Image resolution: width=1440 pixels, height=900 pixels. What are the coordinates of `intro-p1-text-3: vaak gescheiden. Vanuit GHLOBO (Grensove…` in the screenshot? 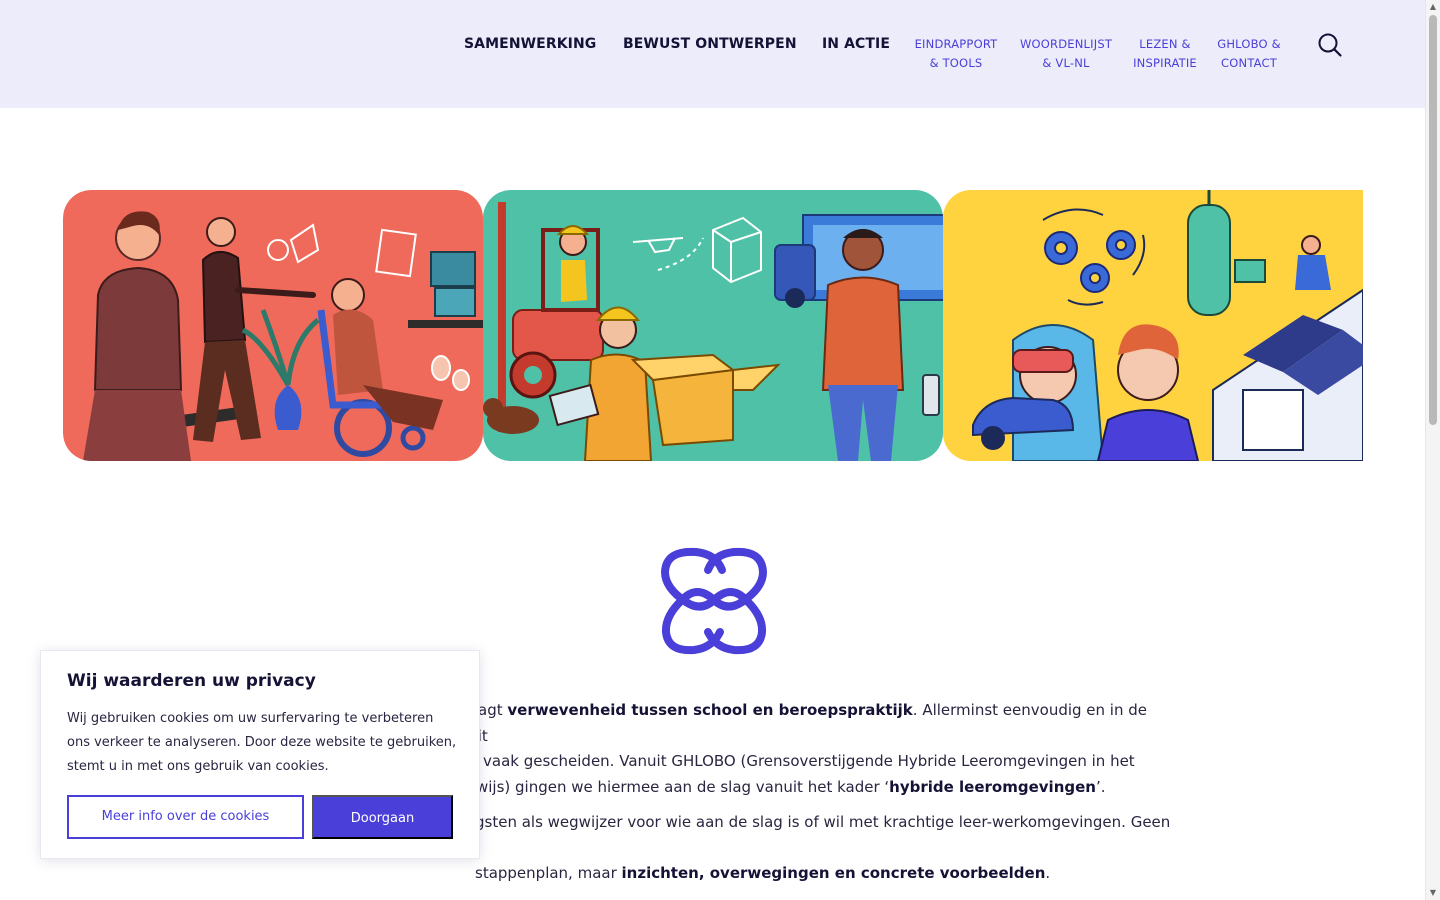 It's located at (809, 761).